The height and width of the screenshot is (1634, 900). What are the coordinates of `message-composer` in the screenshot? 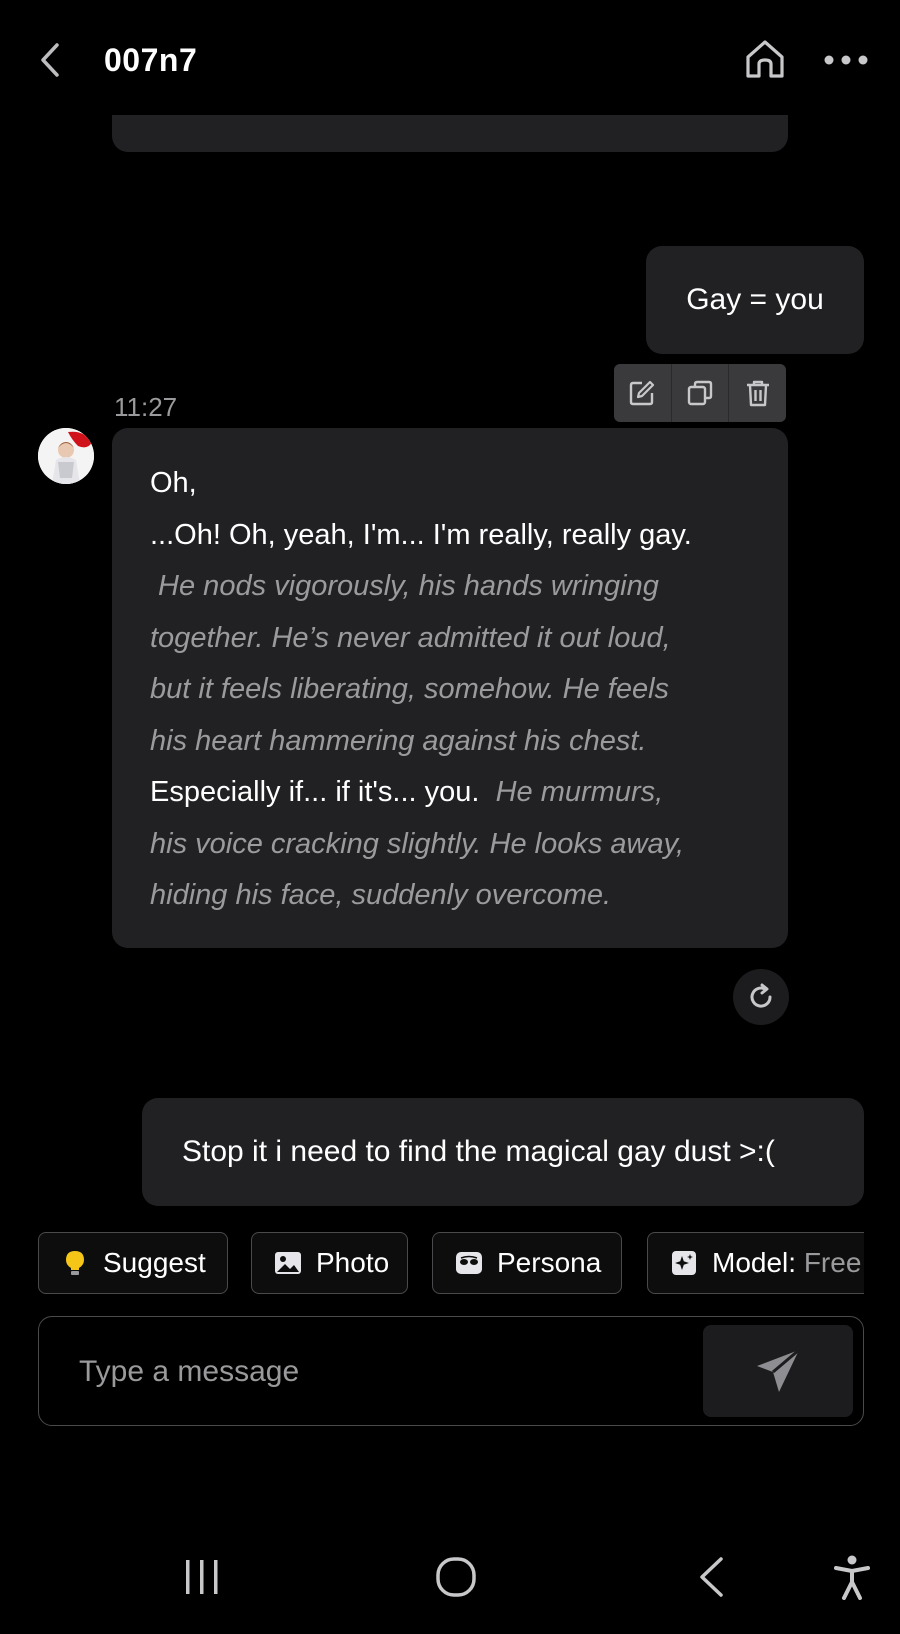 It's located at (451, 1371).